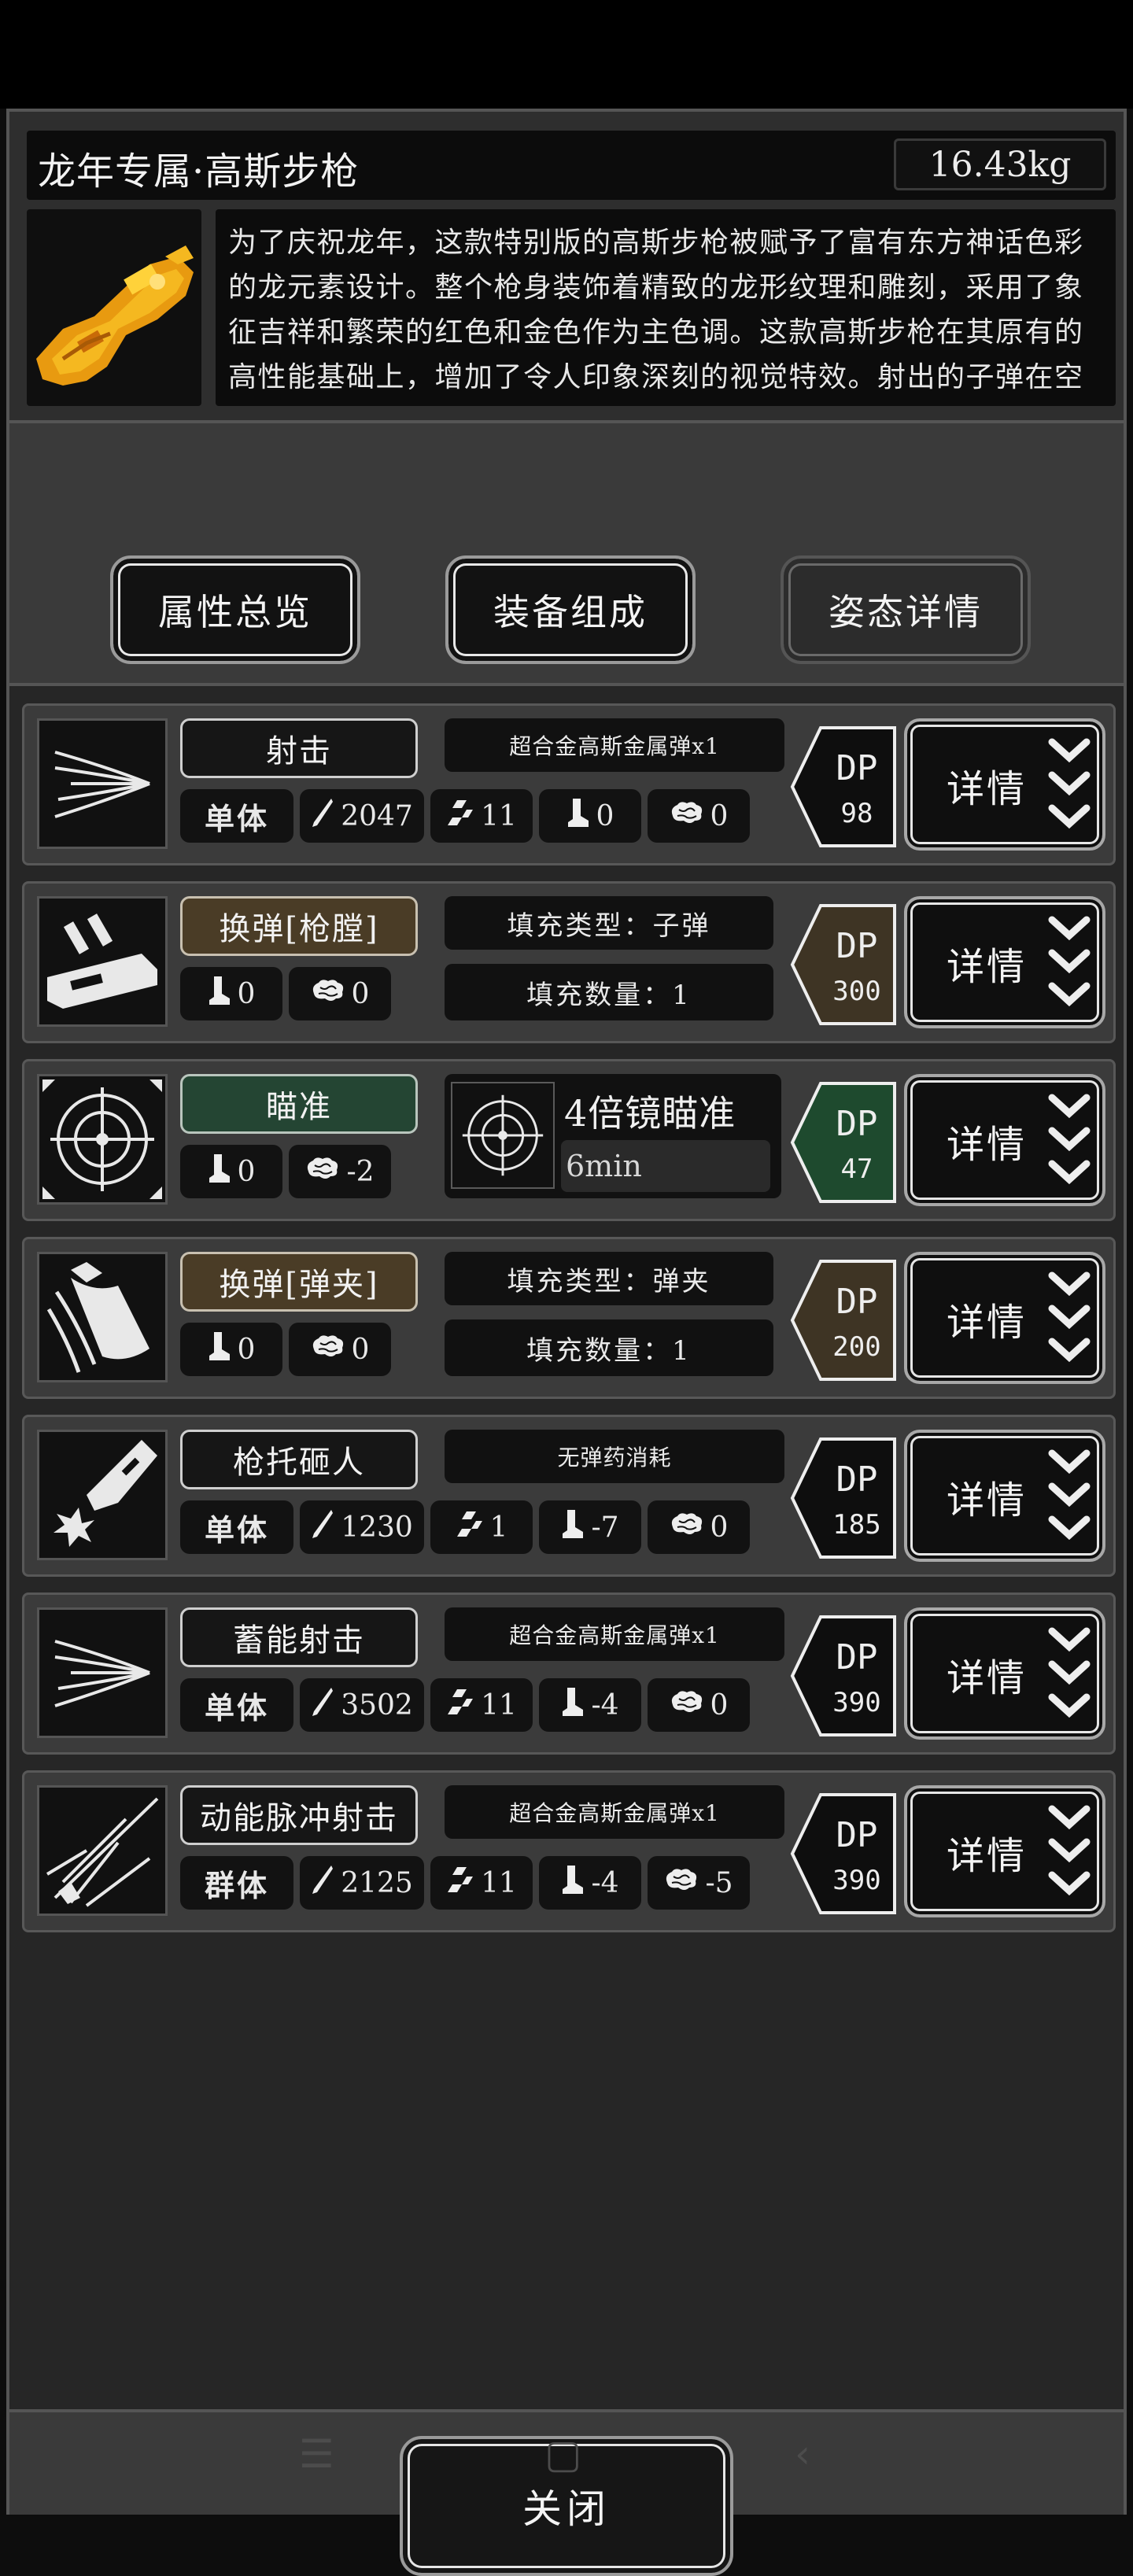 The width and height of the screenshot is (1133, 2576). I want to click on skill-name-button: 换弹[弹夹], so click(299, 1282).